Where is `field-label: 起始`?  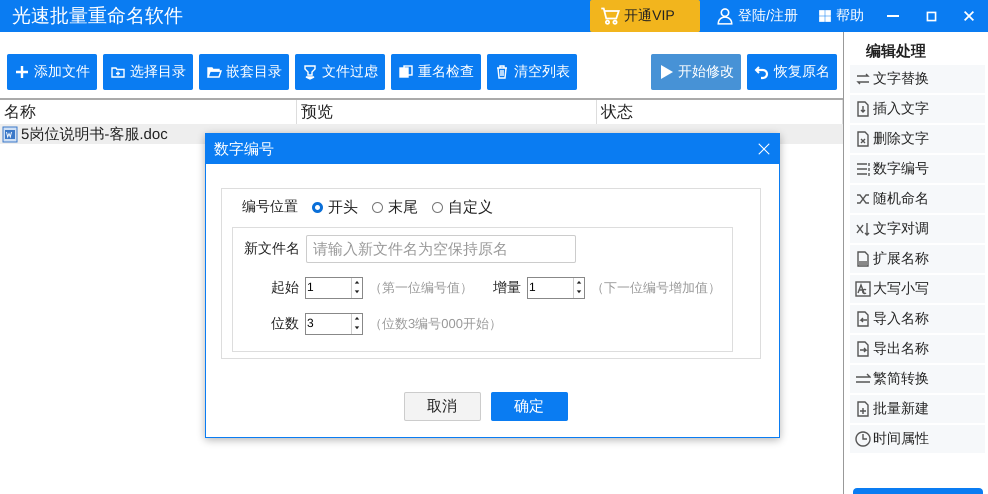
field-label: 起始 is located at coordinates (285, 288).